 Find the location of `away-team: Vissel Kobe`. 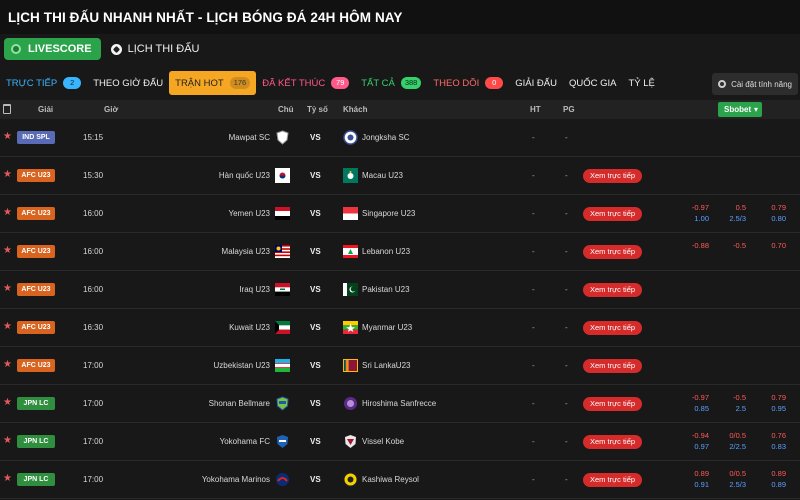

away-team: Vissel Kobe is located at coordinates (383, 442).